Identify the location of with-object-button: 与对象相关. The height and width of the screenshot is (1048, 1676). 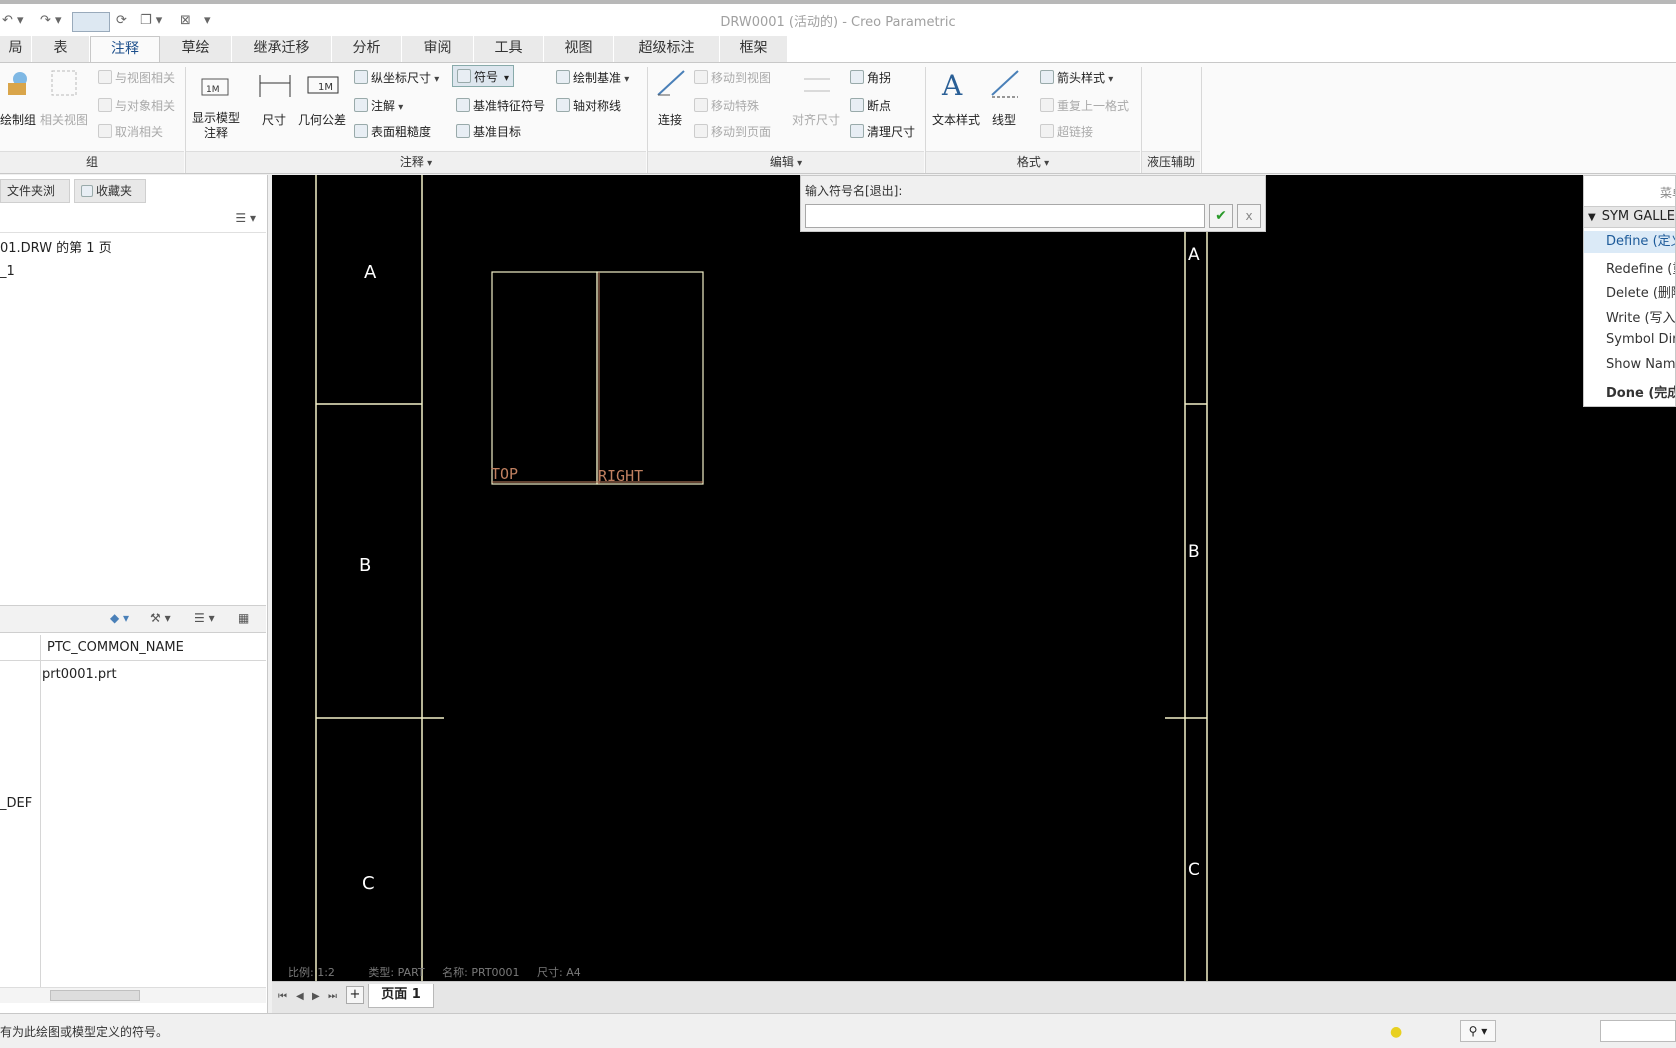
(136, 105).